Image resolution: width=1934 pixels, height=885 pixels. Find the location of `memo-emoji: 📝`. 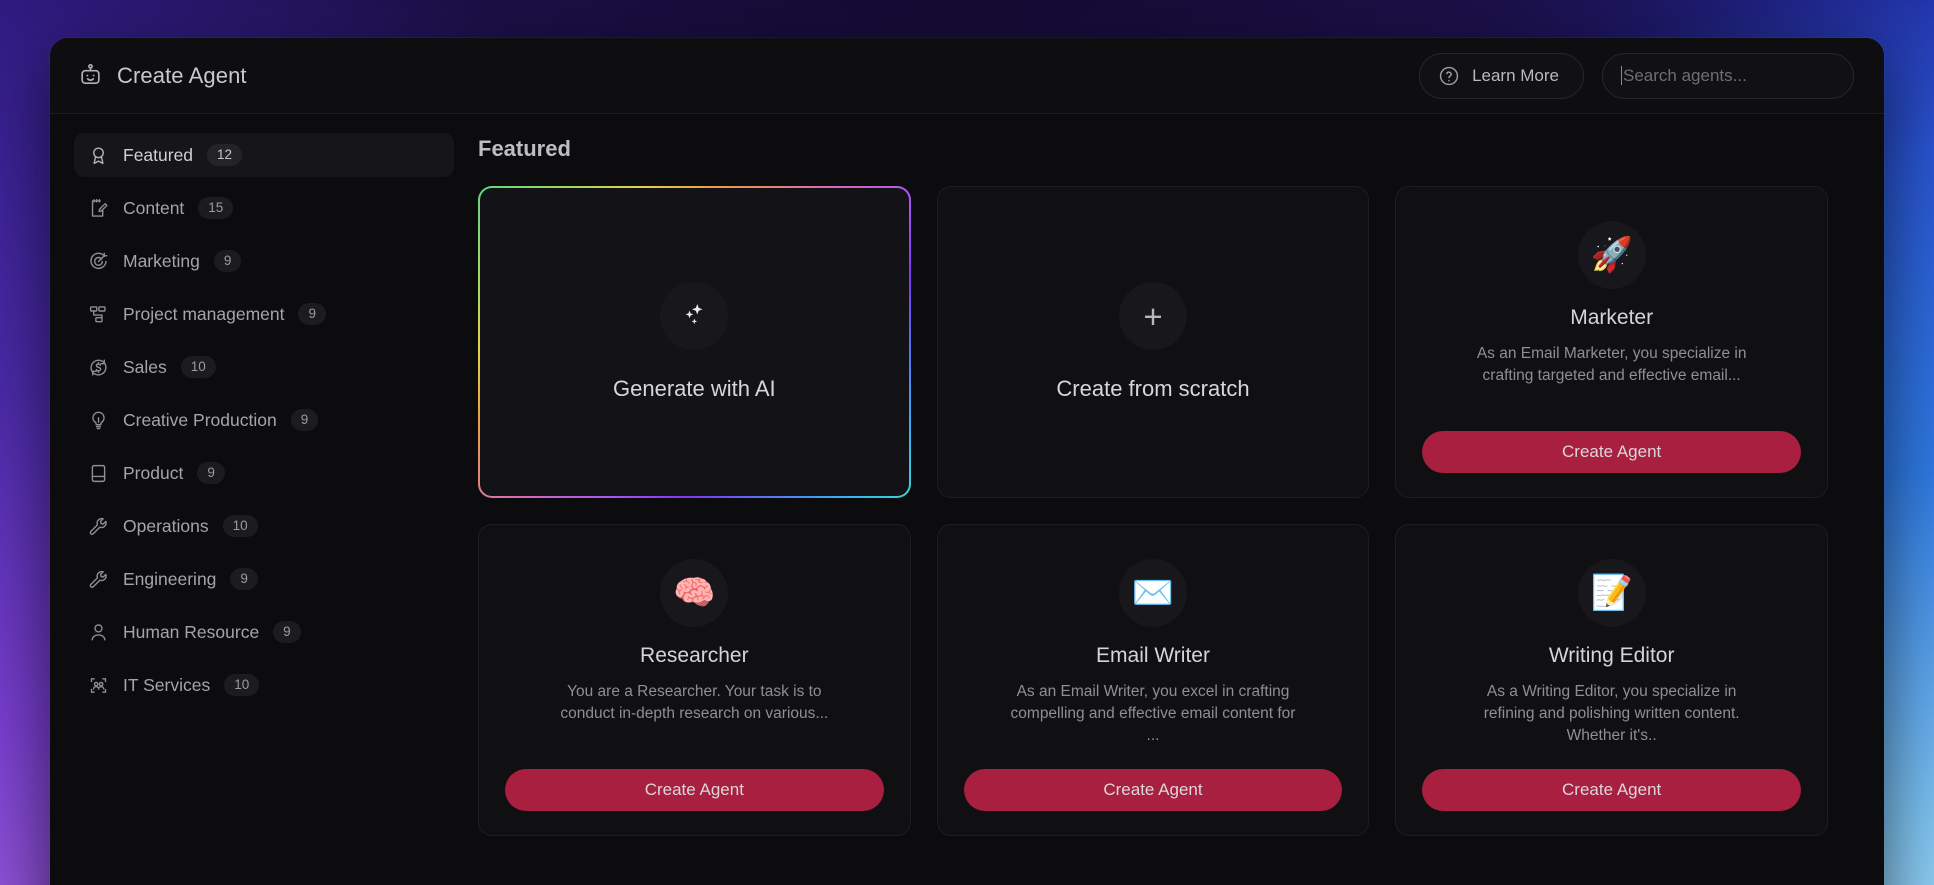

memo-emoji: 📝 is located at coordinates (1611, 593).